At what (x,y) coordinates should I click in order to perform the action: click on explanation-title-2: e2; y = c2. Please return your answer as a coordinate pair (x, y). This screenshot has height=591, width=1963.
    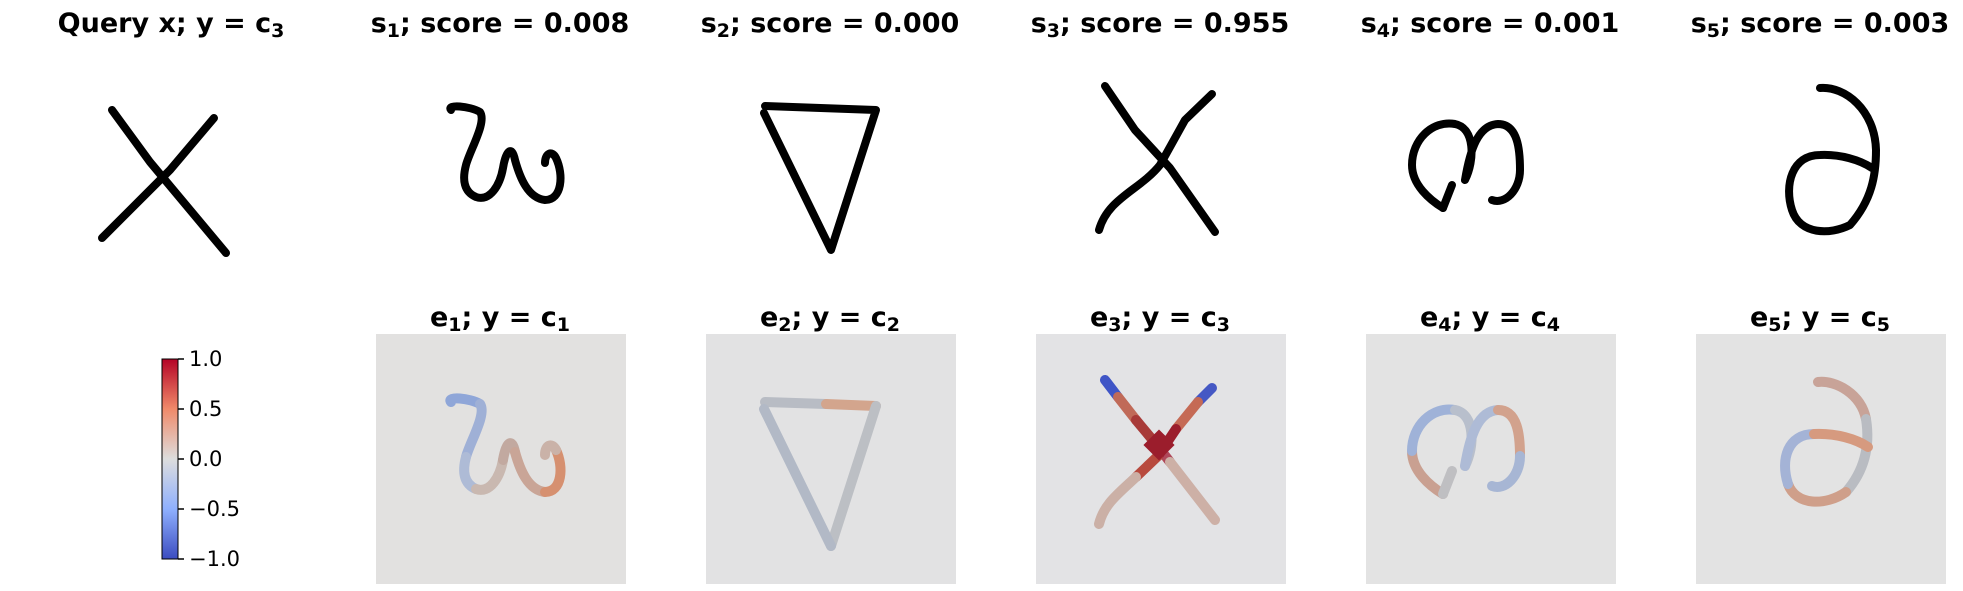
    Looking at the image, I should click on (830, 319).